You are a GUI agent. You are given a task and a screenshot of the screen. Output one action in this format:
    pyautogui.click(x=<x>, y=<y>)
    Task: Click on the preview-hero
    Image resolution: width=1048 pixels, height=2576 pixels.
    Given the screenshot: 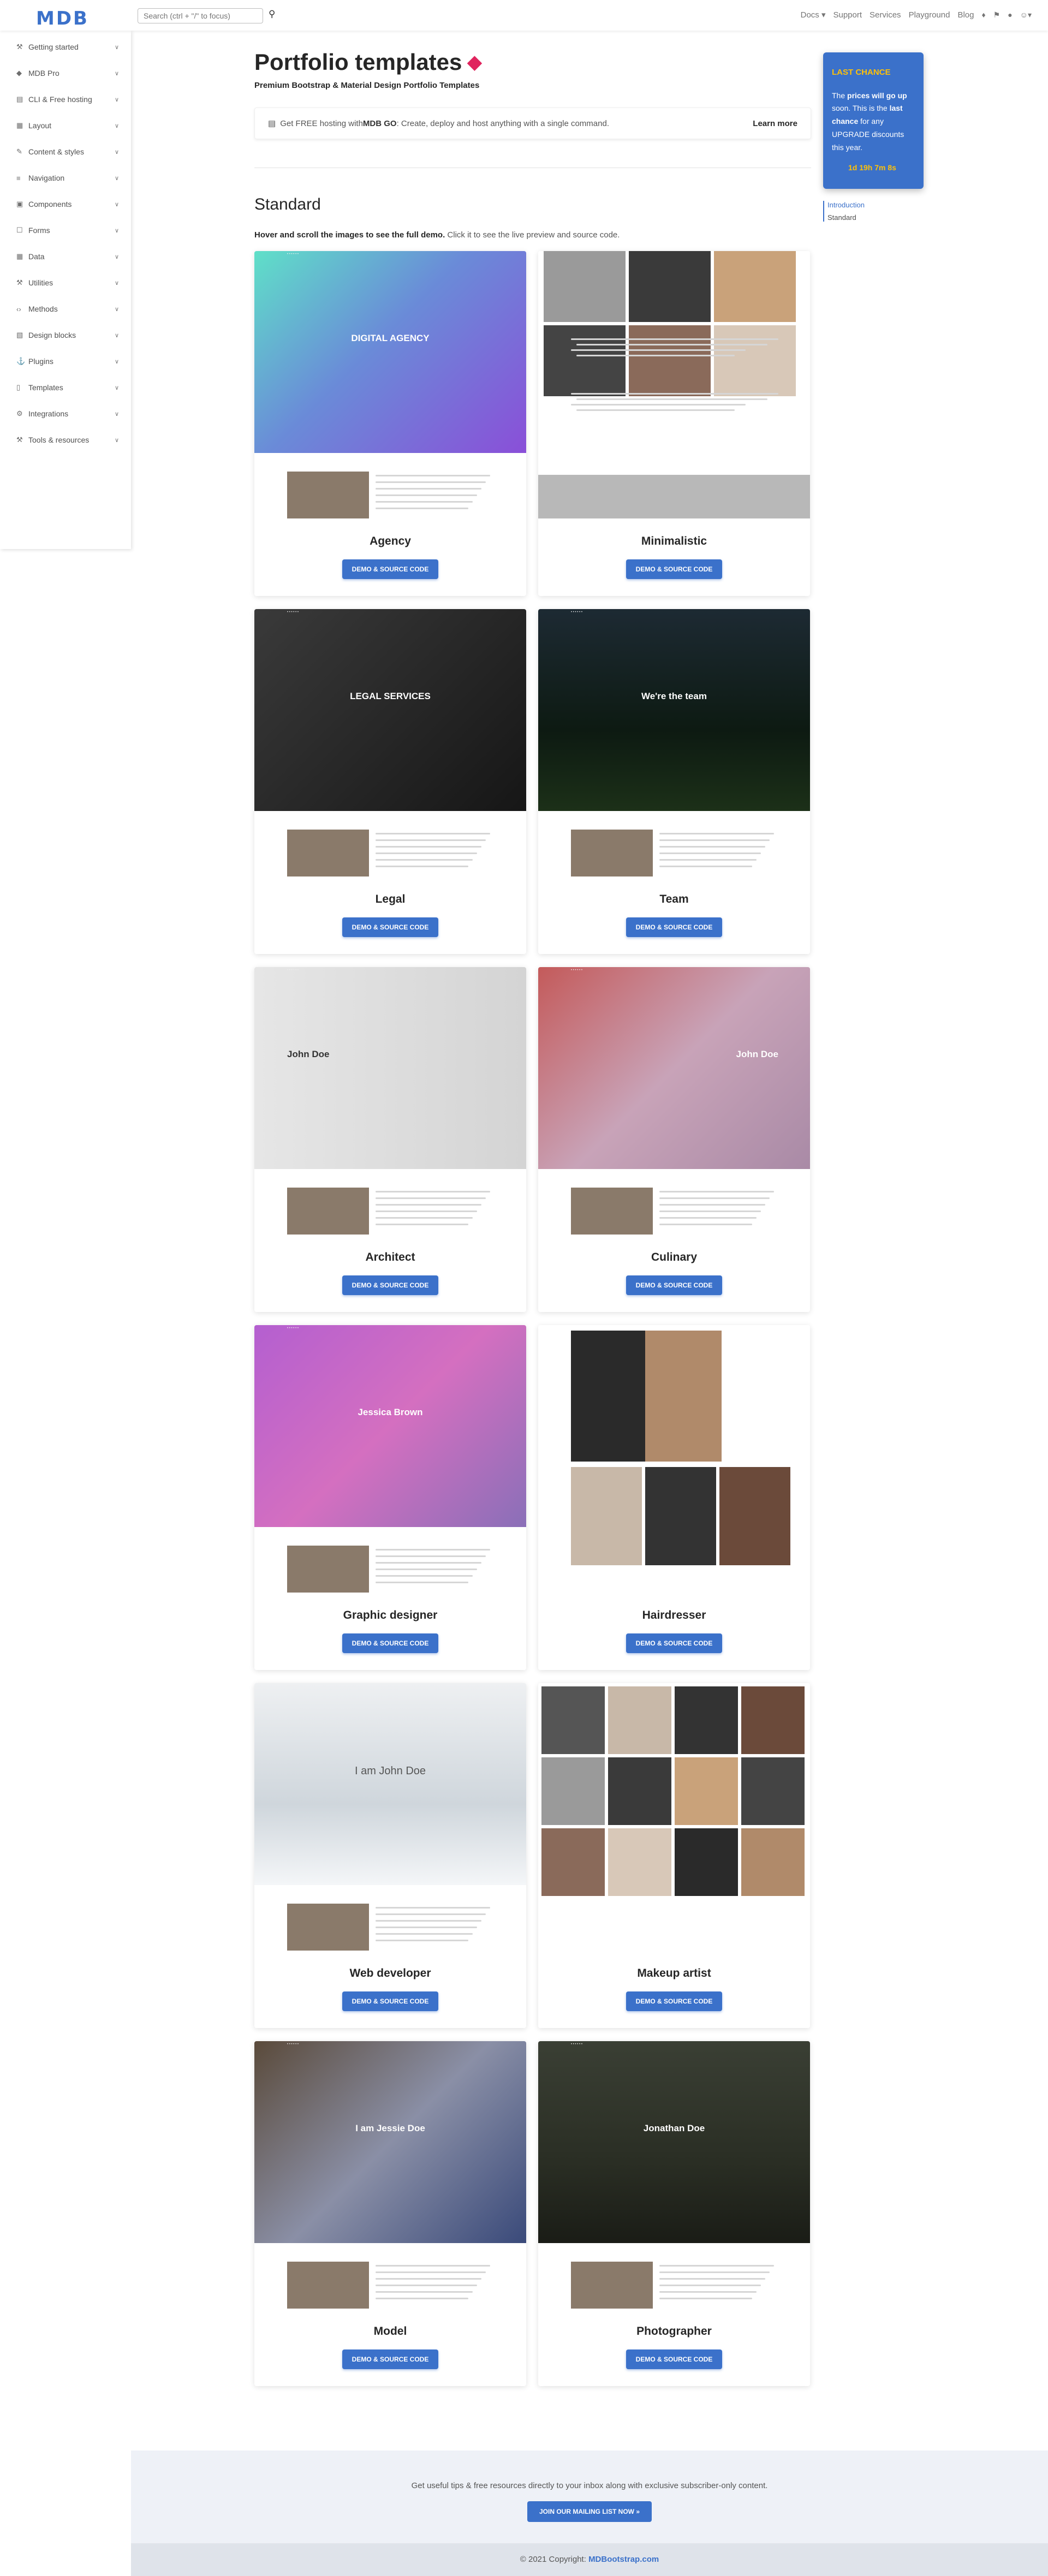 What is the action you would take?
    pyautogui.click(x=674, y=384)
    